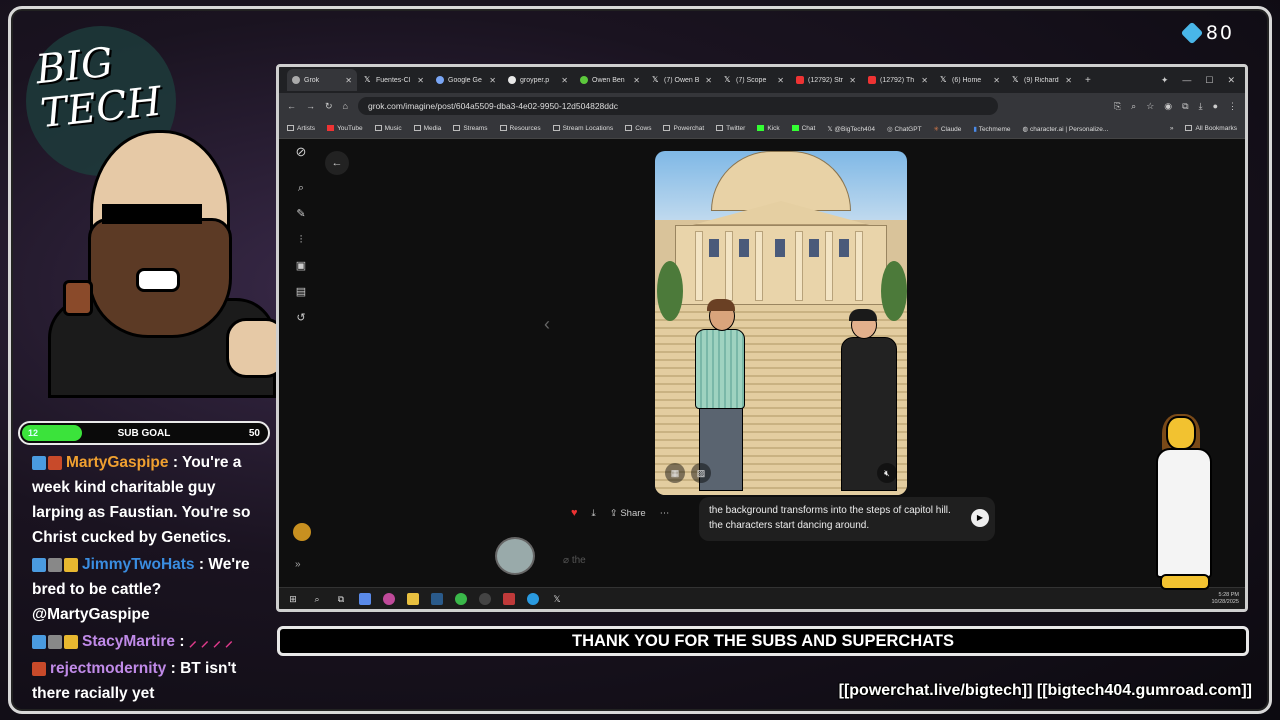 The height and width of the screenshot is (720, 1280). I want to click on thumbnail-avatar, so click(515, 556).